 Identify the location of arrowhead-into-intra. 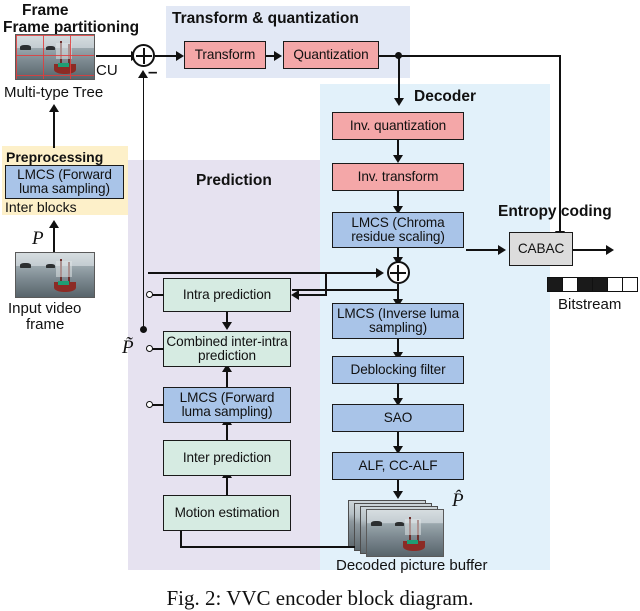
(295, 294).